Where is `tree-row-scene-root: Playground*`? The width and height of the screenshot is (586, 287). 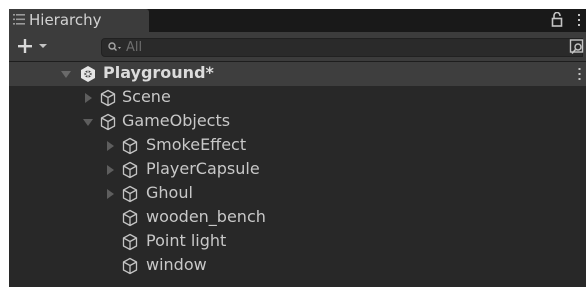
tree-row-scene-root: Playground* is located at coordinates (297, 74).